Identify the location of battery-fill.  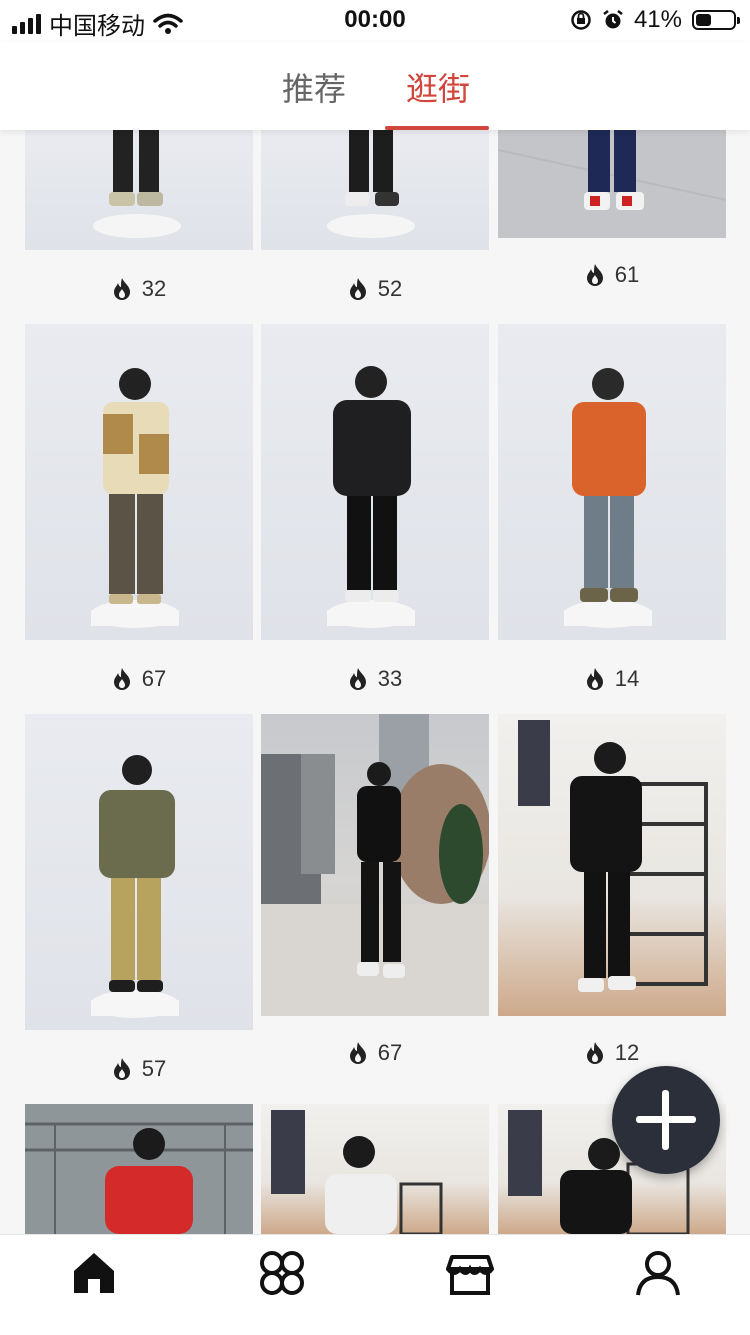
(703, 20).